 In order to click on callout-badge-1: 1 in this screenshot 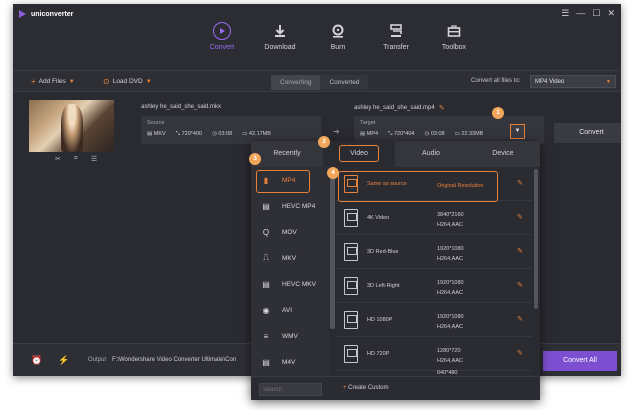, I will do `click(498, 113)`.